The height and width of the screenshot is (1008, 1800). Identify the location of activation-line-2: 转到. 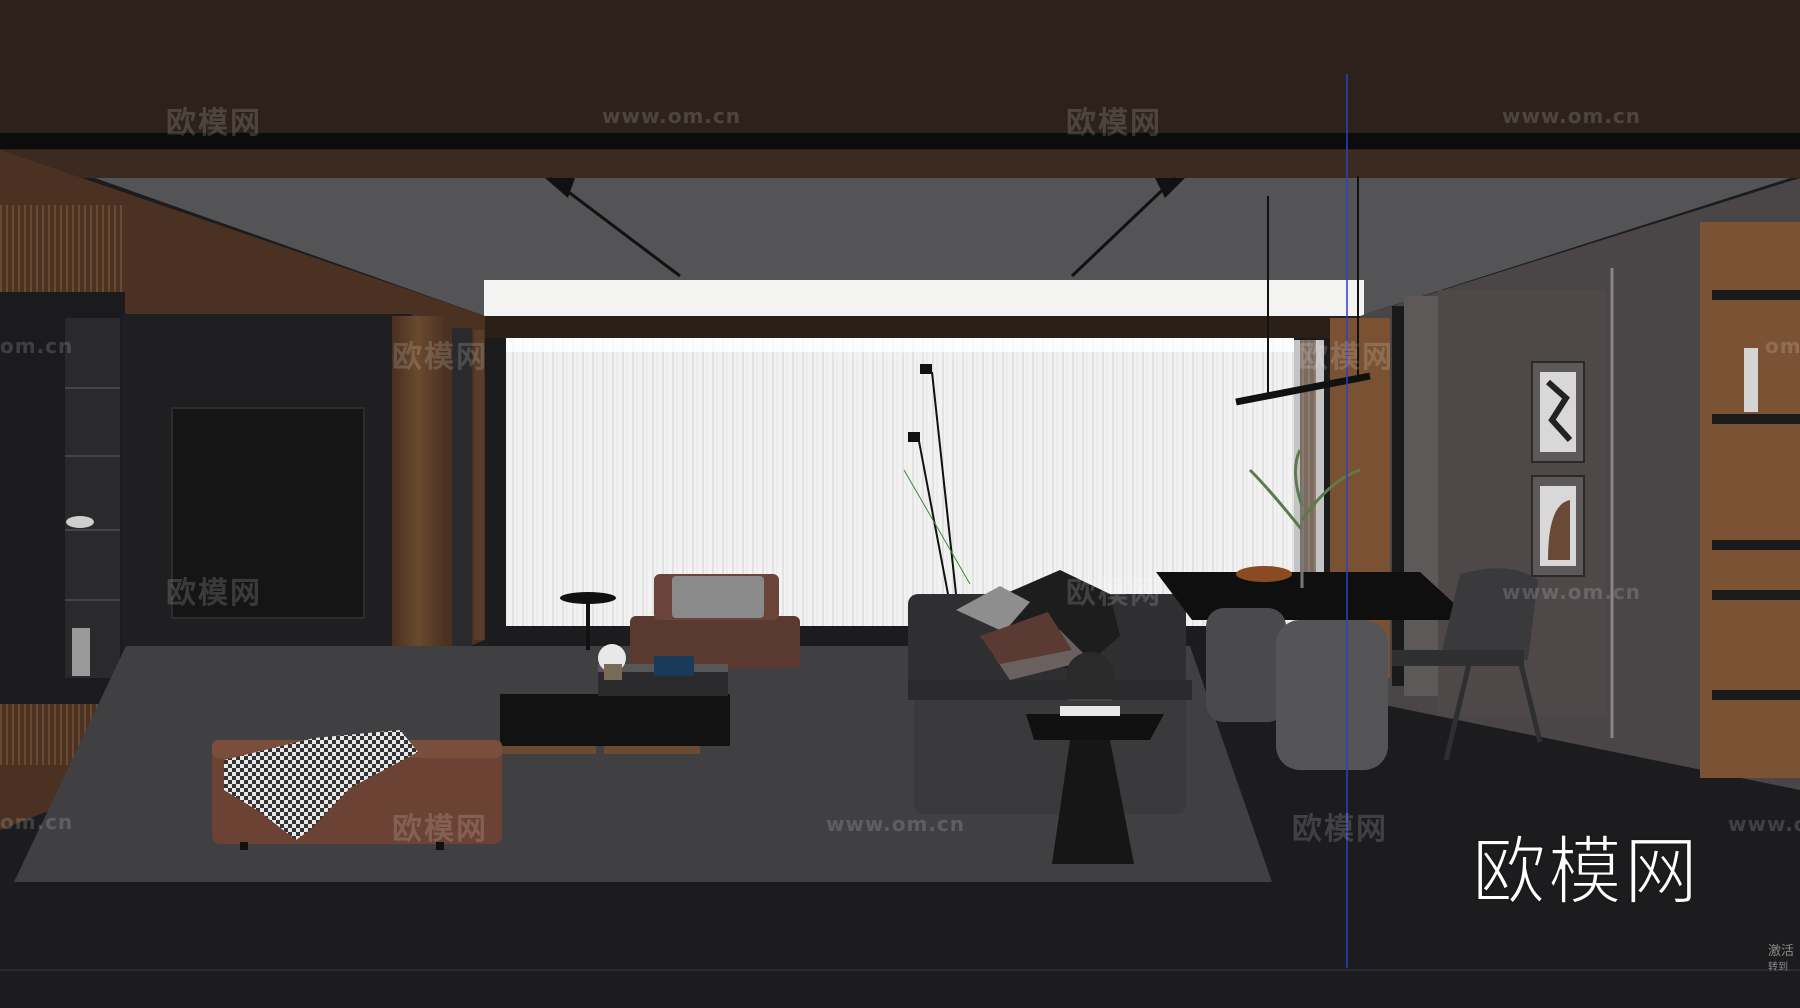
(1778, 967).